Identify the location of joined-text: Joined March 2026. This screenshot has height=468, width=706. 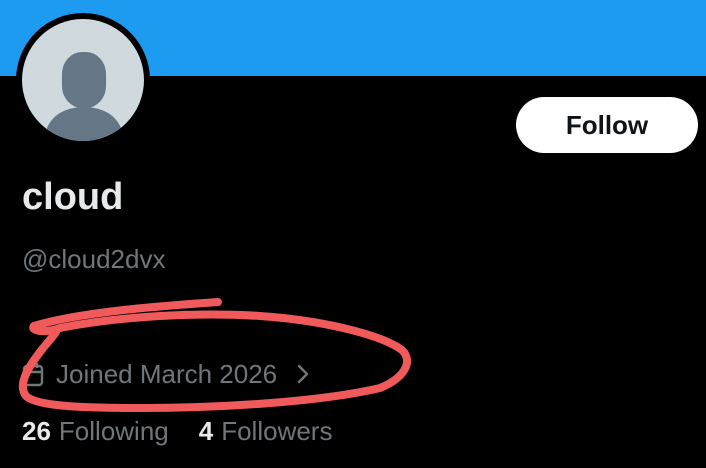
(167, 373).